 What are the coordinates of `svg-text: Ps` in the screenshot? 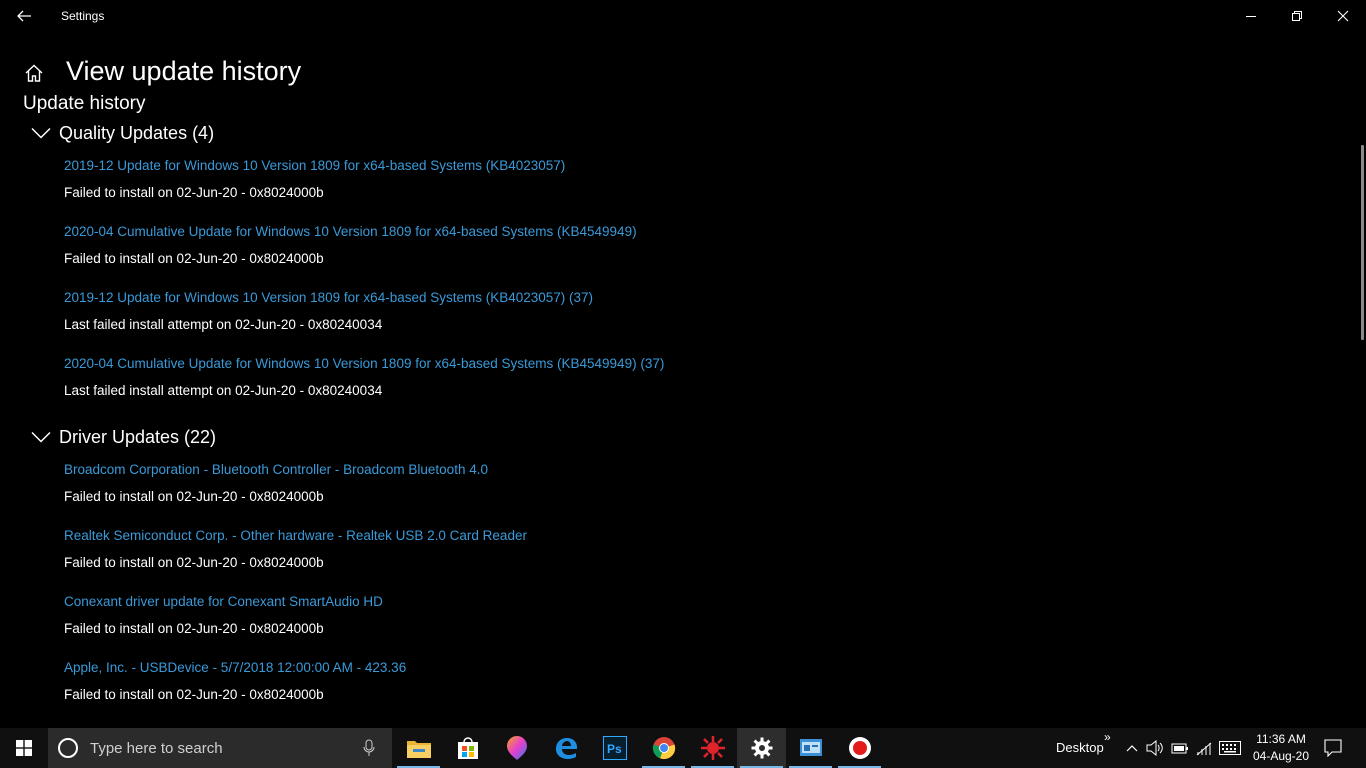 It's located at (614, 749).